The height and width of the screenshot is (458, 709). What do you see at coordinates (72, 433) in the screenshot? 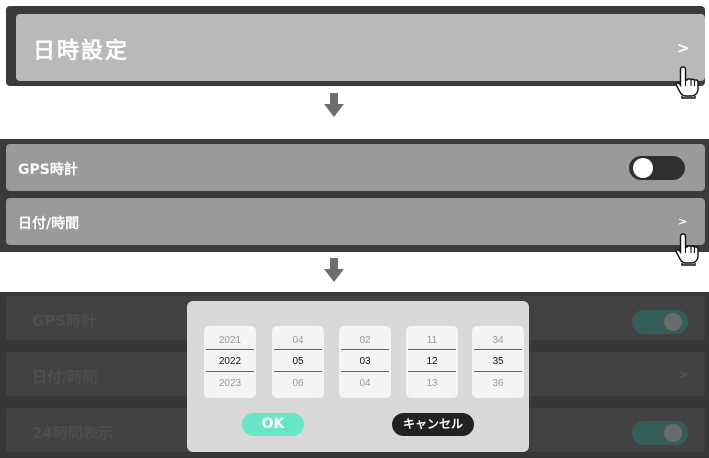
I see `24h-display-label-dimmed: 24時間表示` at bounding box center [72, 433].